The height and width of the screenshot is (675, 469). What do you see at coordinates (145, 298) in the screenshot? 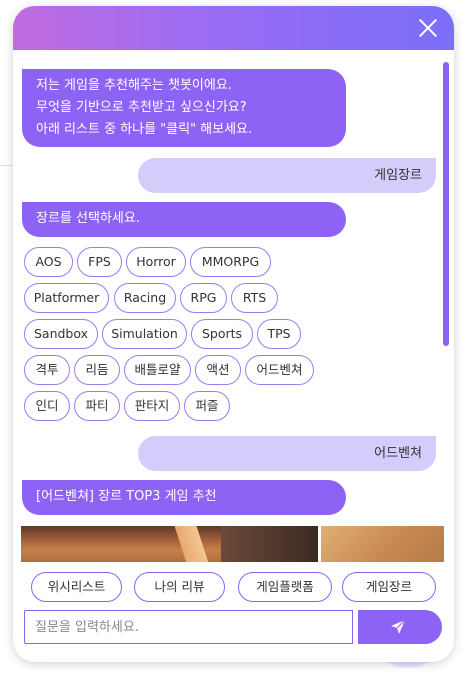
I see `genre-chip-racing: Racing` at bounding box center [145, 298].